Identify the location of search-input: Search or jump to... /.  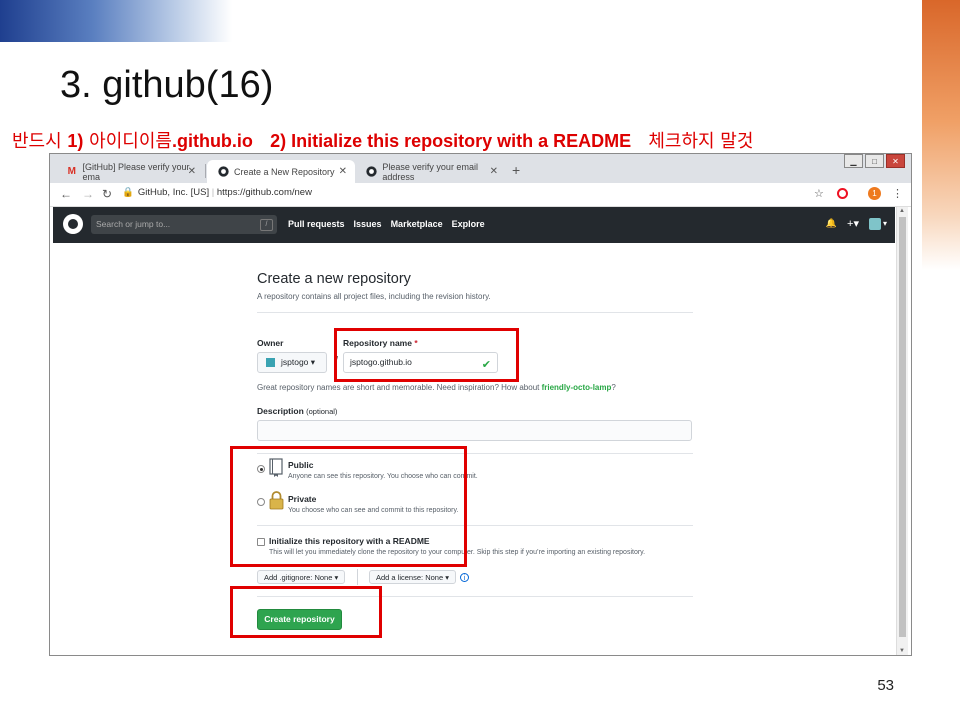
(184, 224).